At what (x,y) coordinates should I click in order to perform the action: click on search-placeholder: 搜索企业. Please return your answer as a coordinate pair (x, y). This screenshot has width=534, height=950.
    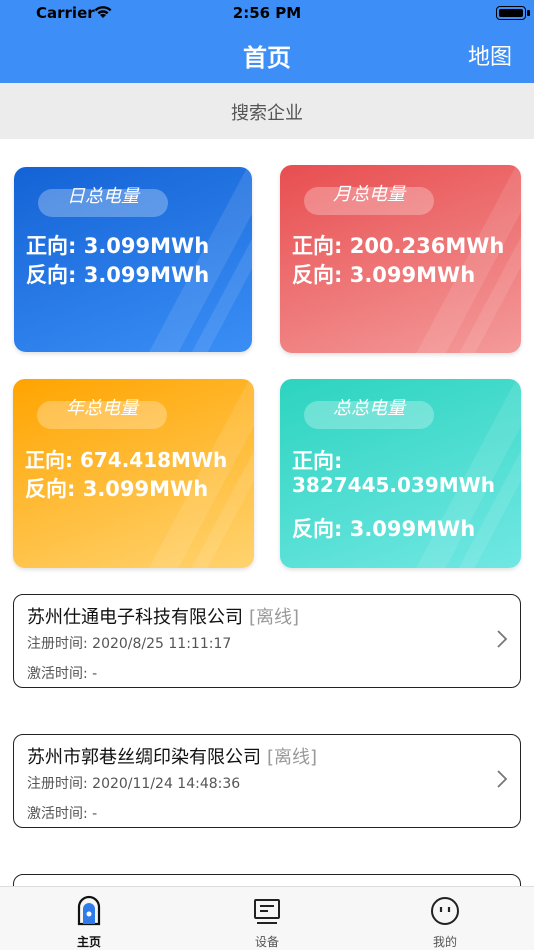
    Looking at the image, I should click on (267, 113).